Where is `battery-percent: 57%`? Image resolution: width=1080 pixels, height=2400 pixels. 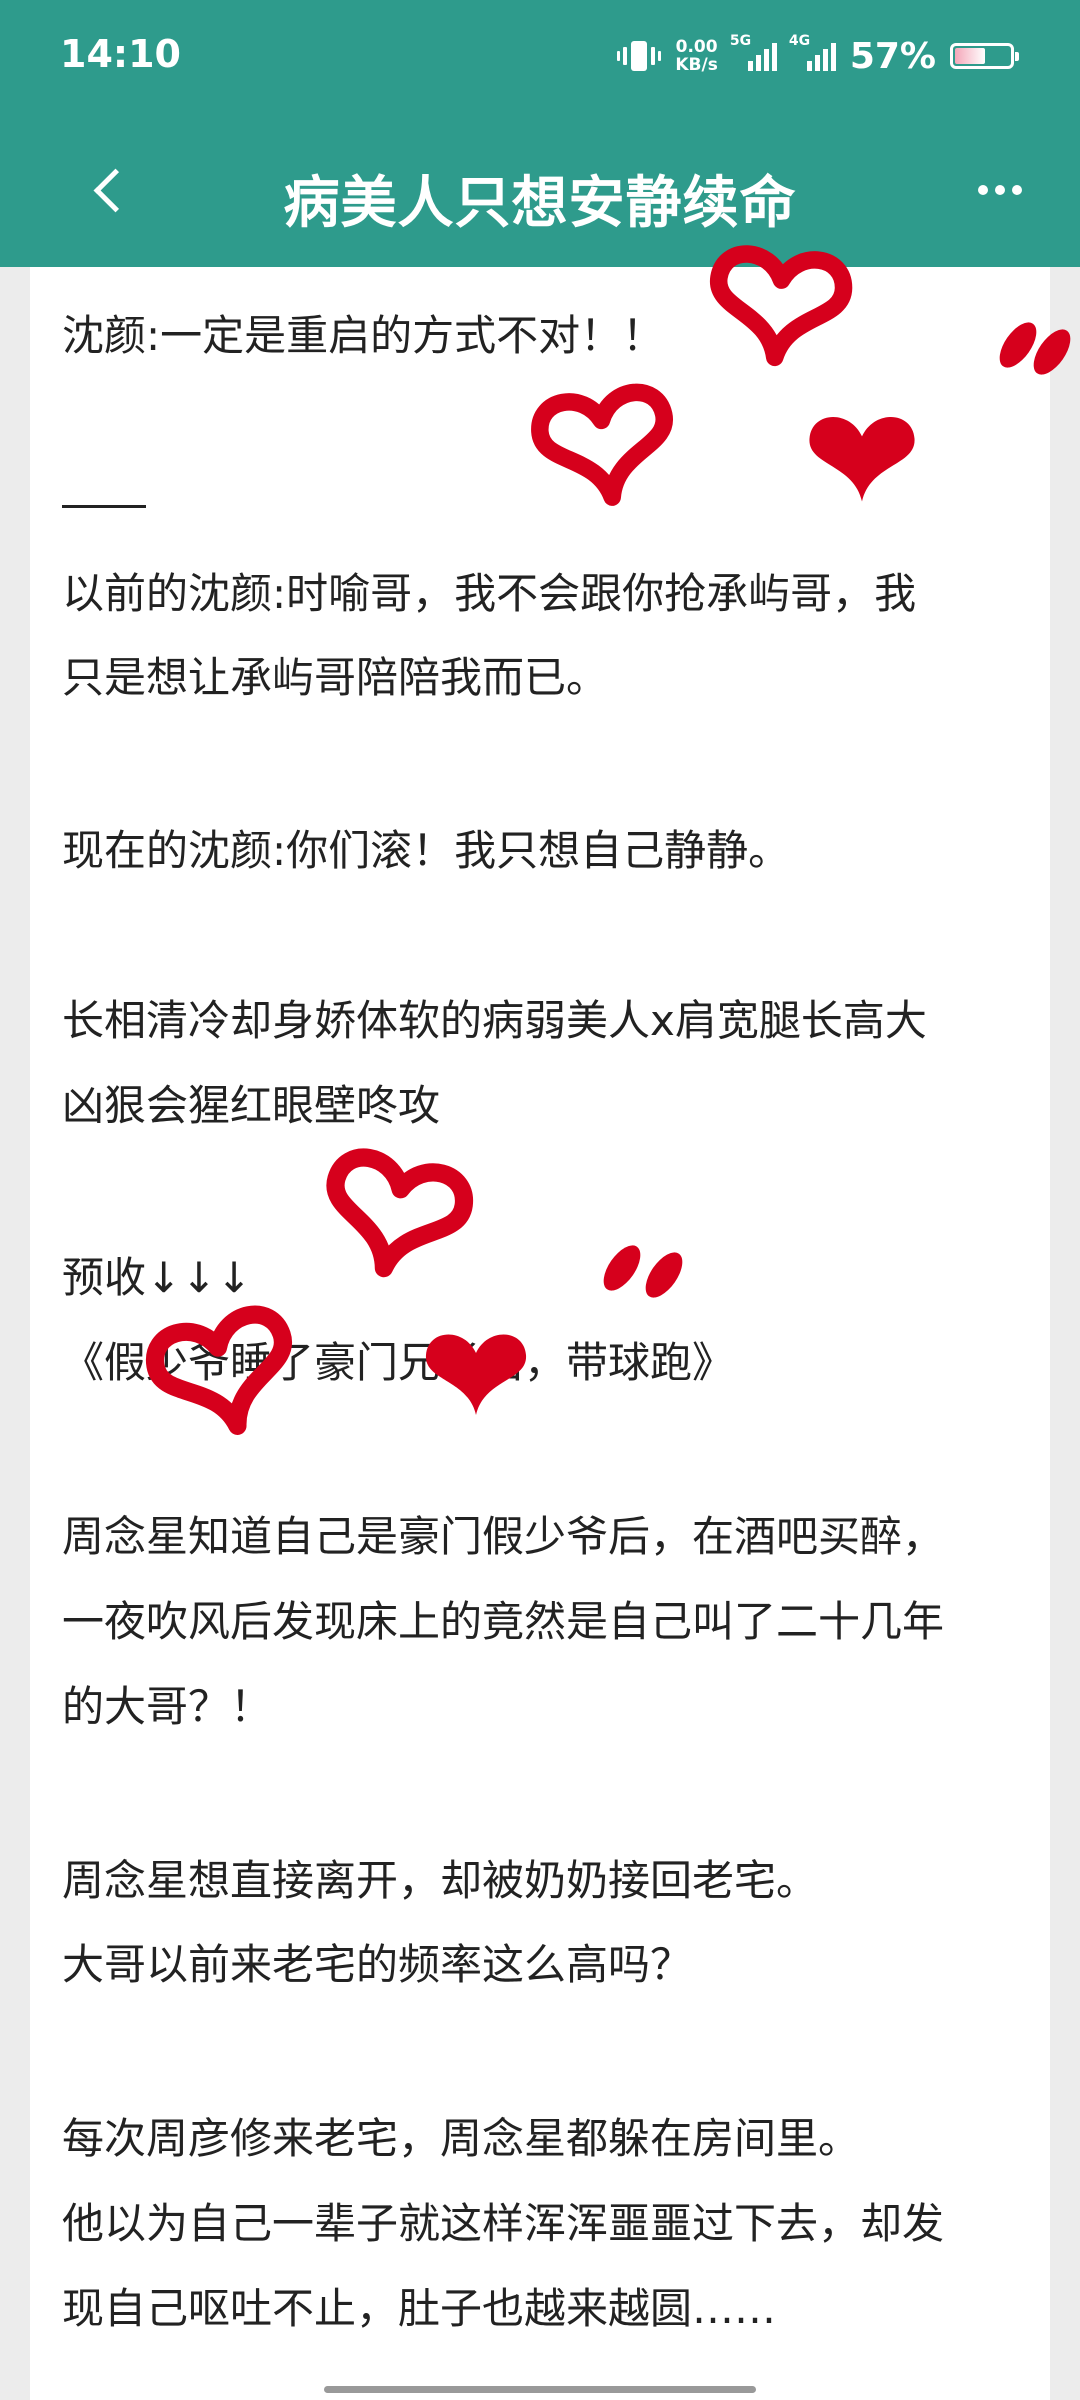
battery-percent: 57% is located at coordinates (892, 56).